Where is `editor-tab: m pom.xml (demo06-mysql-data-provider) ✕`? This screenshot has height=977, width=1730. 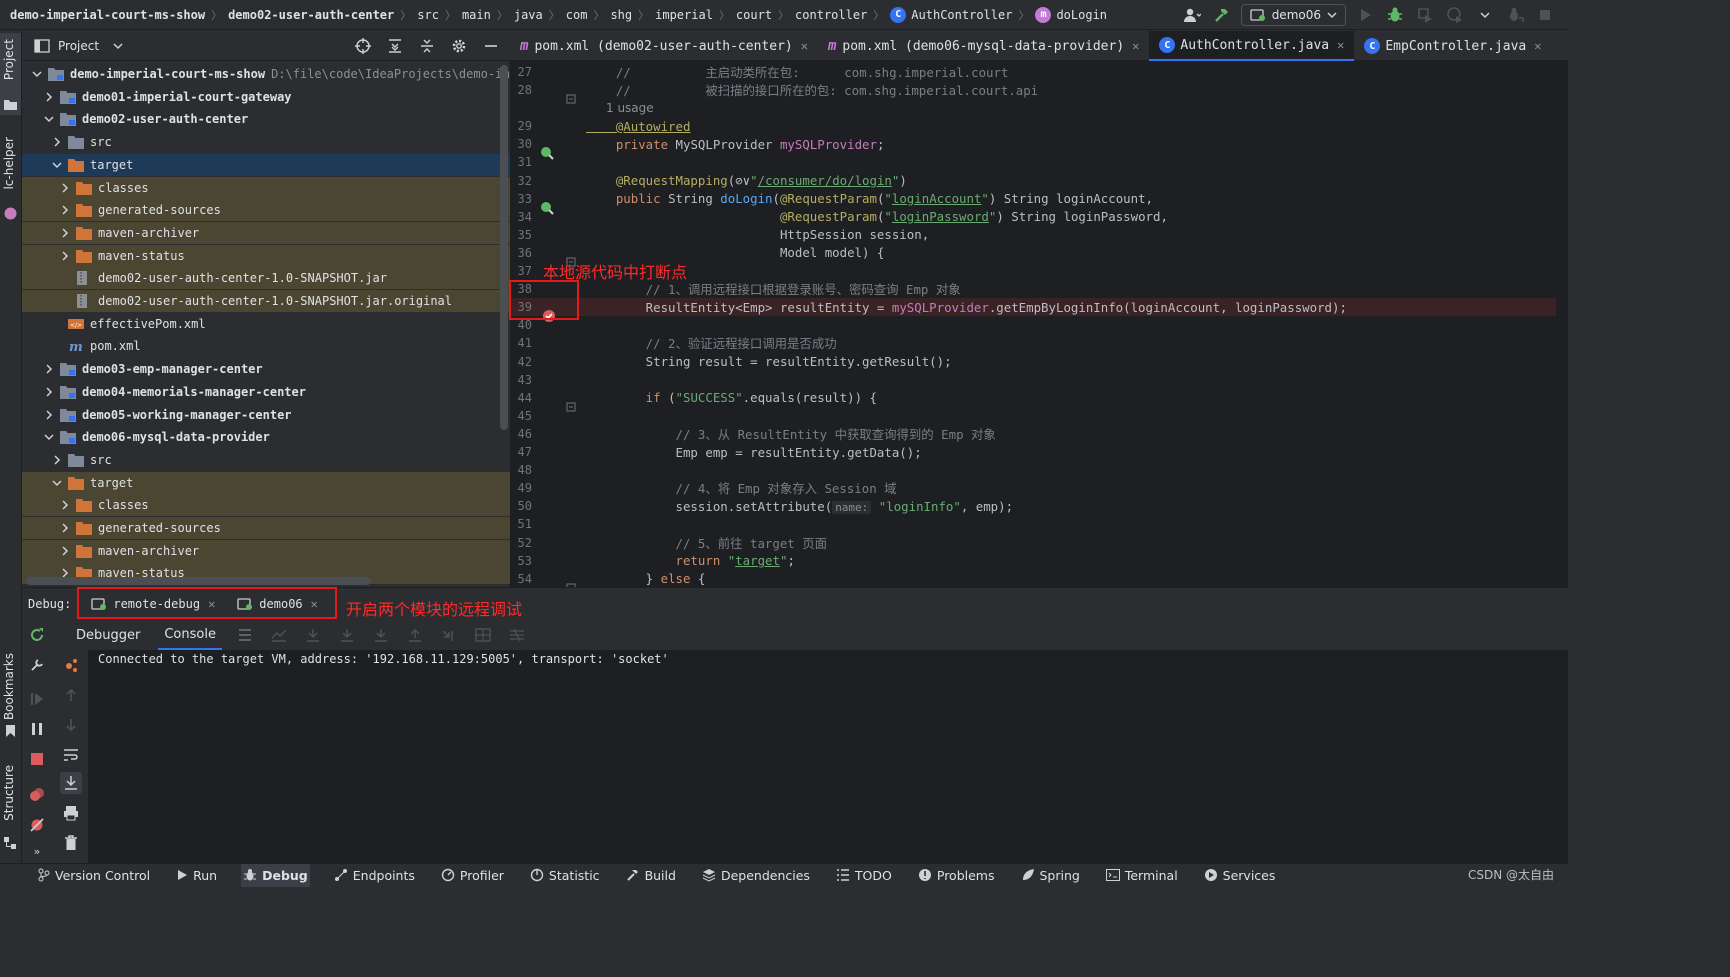
editor-tab: m pom.xml (demo06-mysql-data-provider) ✕ is located at coordinates (983, 46).